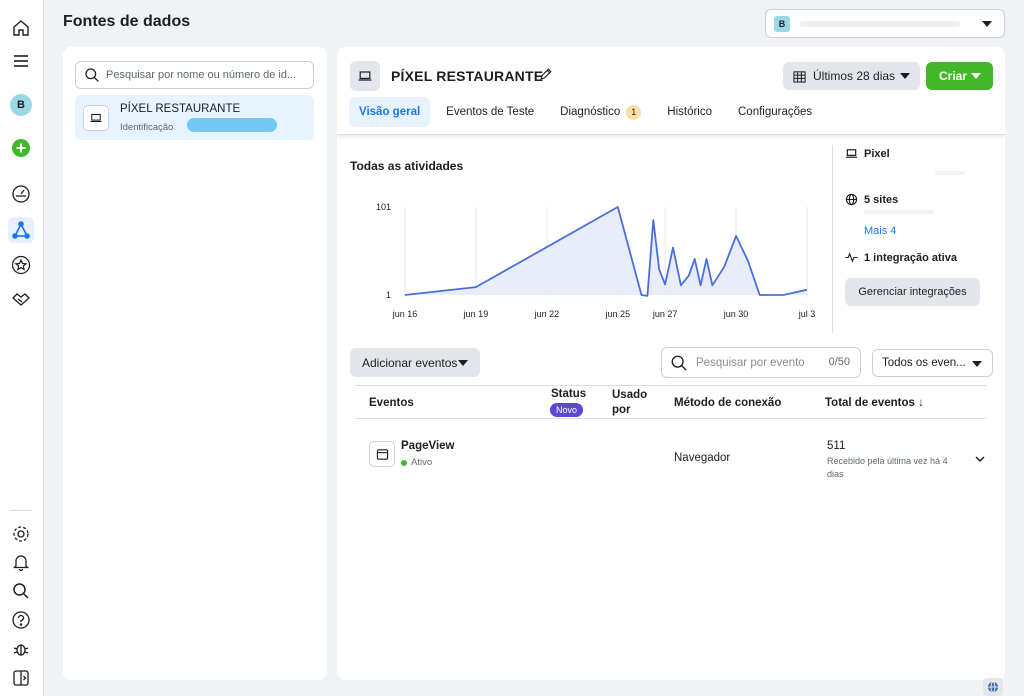 Image resolution: width=1024 pixels, height=696 pixels. What do you see at coordinates (832, 239) in the screenshot?
I see `divider` at bounding box center [832, 239].